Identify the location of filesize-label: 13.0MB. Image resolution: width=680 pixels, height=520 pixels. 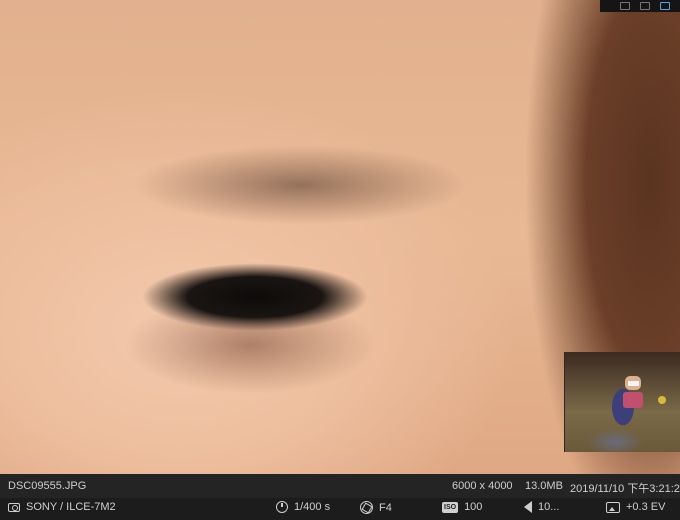
(544, 486).